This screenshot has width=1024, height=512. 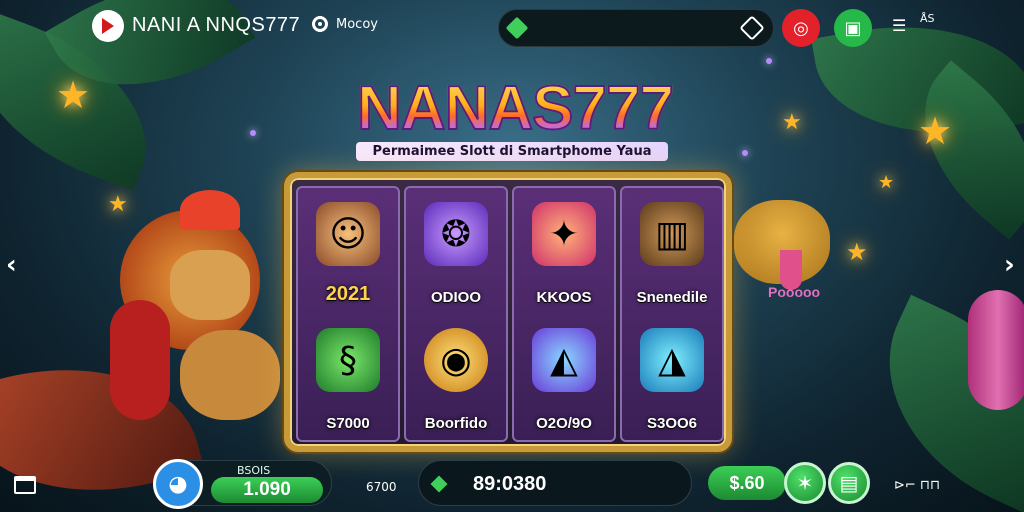 I want to click on avatar: ◕, so click(x=178, y=484).